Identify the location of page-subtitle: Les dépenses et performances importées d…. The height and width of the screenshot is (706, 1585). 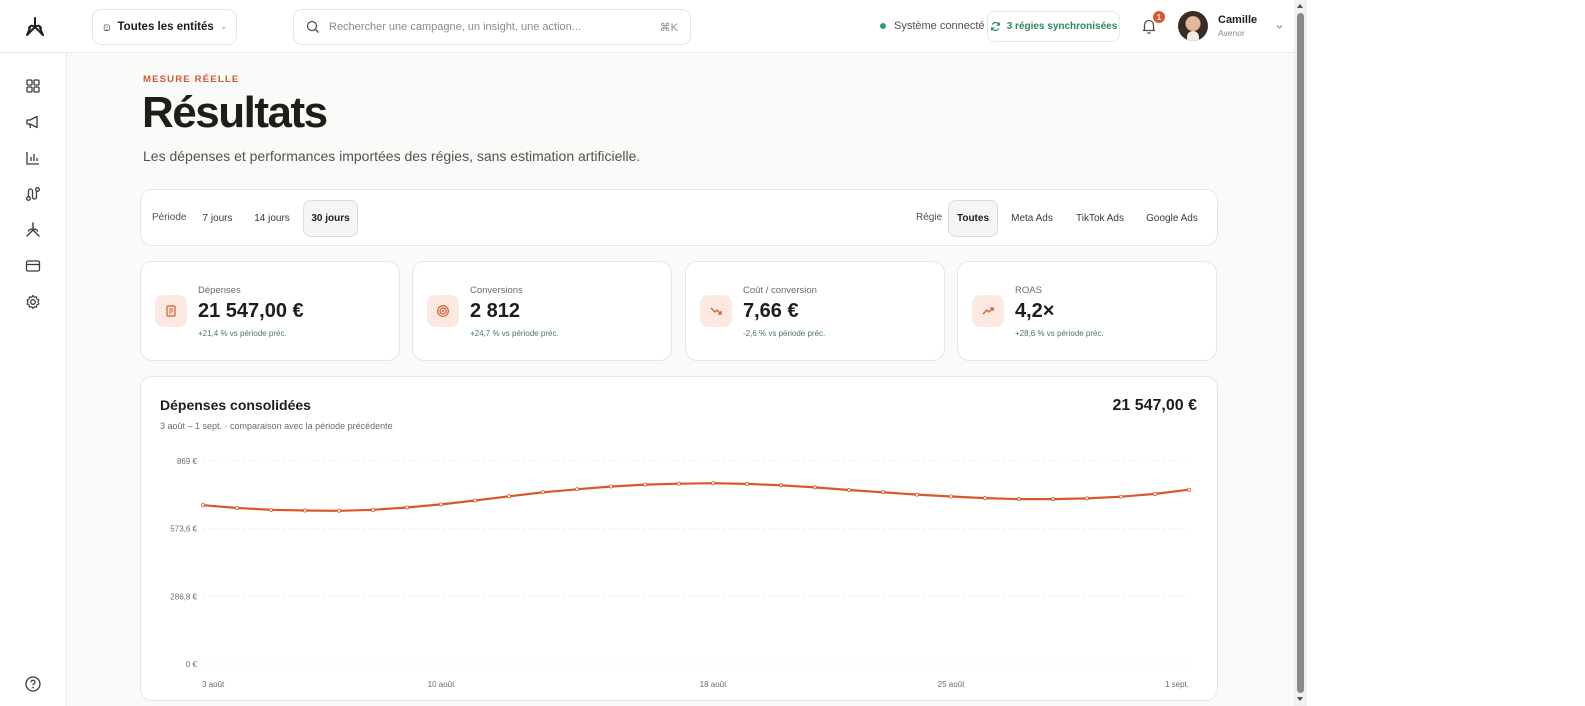
(392, 156).